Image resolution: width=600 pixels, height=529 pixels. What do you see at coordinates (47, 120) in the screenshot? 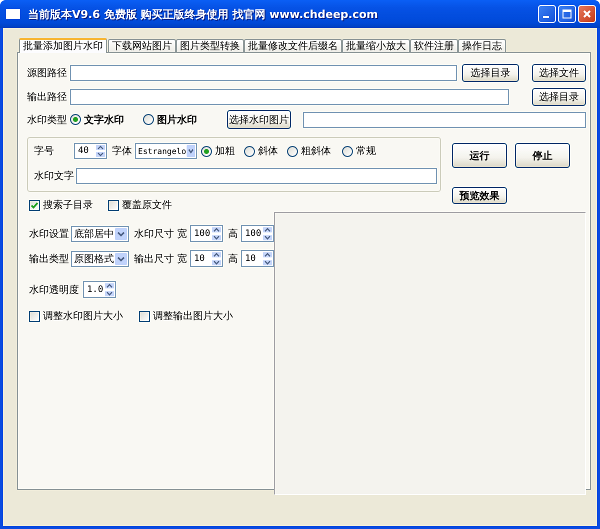
I see `field-label: 水印类型` at bounding box center [47, 120].